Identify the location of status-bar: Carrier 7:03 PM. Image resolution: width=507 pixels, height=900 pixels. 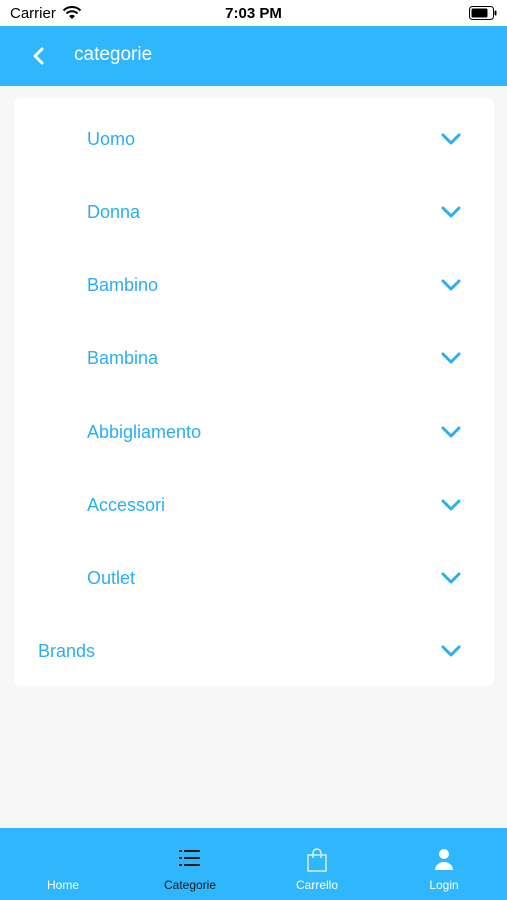
(253, 13).